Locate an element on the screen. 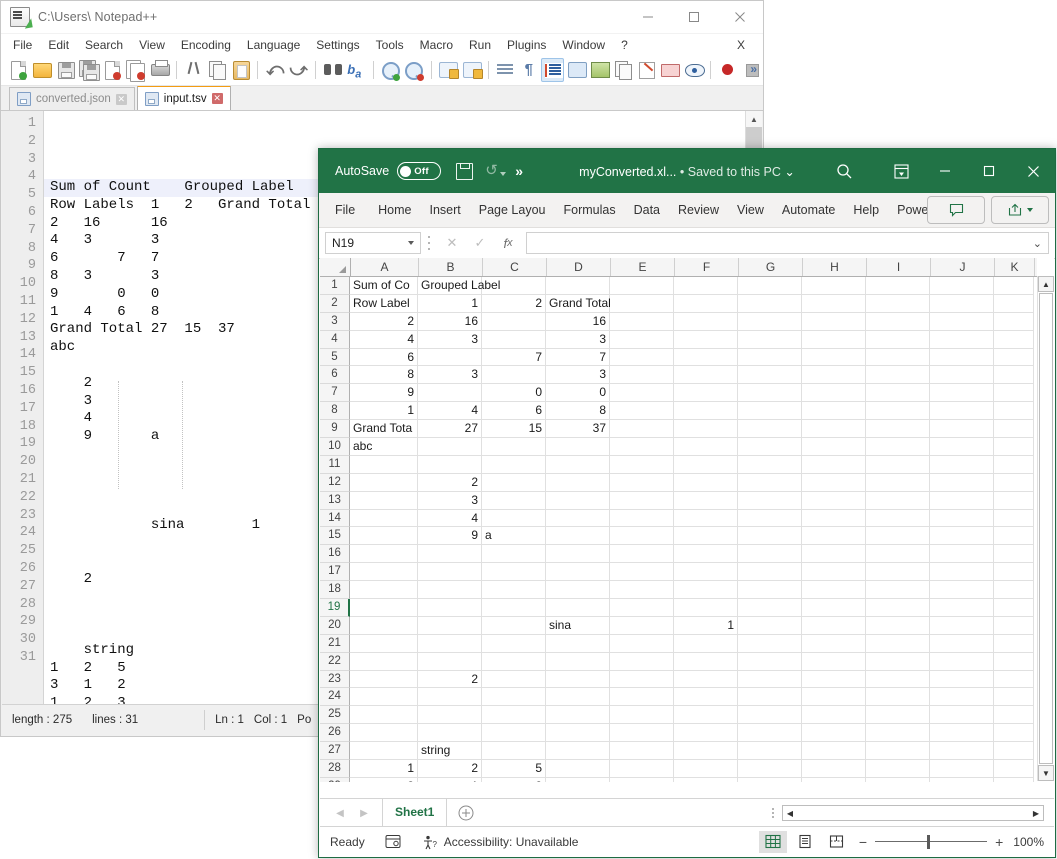  cell-A13 is located at coordinates (384, 500).